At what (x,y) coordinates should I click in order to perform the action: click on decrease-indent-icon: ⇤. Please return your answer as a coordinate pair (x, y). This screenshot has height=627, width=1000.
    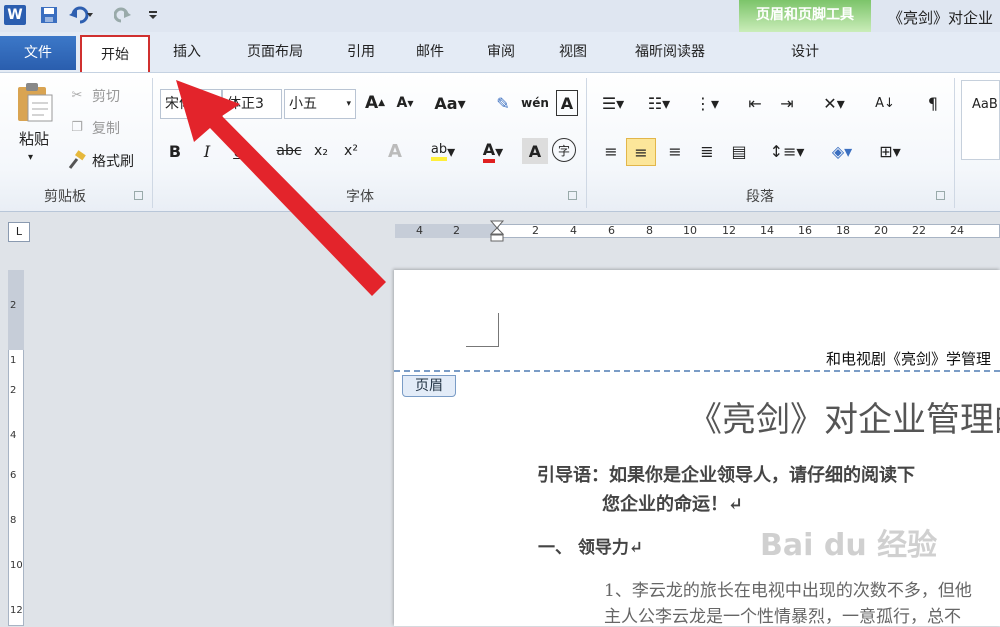
    Looking at the image, I should click on (755, 103).